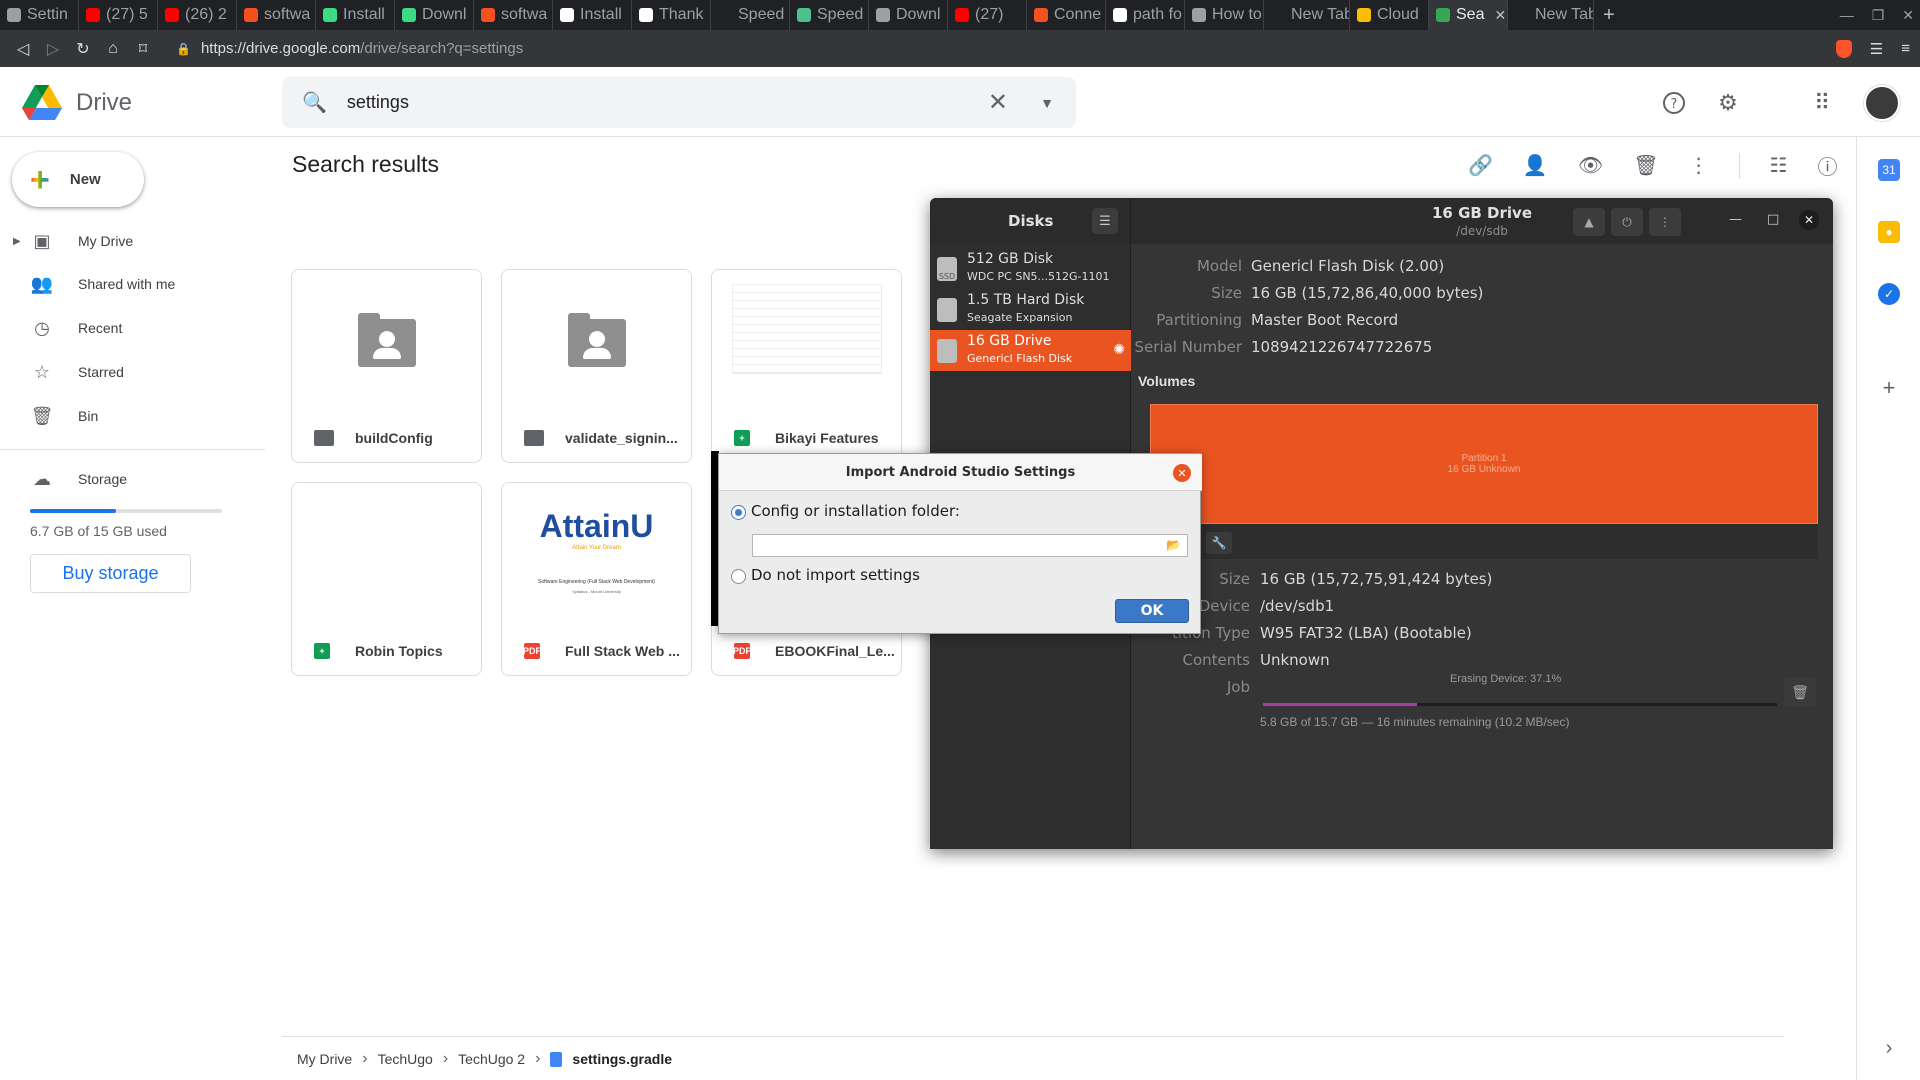  Describe the element at coordinates (386, 579) in the screenshot. I see `file-card: + Robin Topics` at that location.